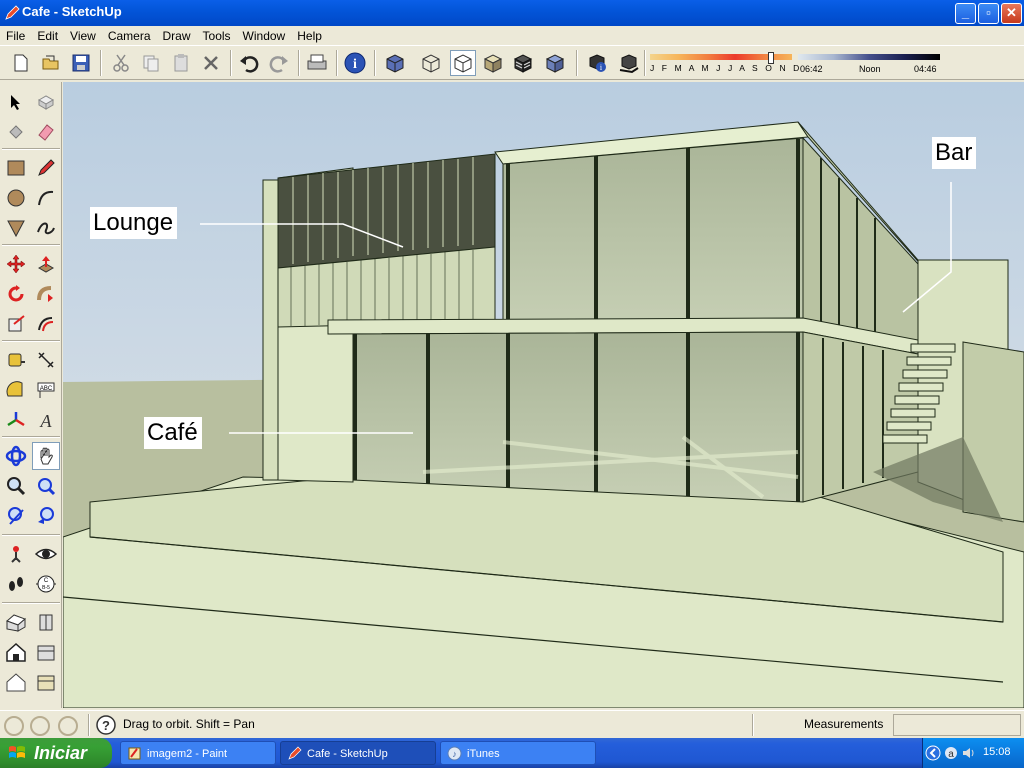  Describe the element at coordinates (173, 433) in the screenshot. I see `label-cafe: Café` at that location.